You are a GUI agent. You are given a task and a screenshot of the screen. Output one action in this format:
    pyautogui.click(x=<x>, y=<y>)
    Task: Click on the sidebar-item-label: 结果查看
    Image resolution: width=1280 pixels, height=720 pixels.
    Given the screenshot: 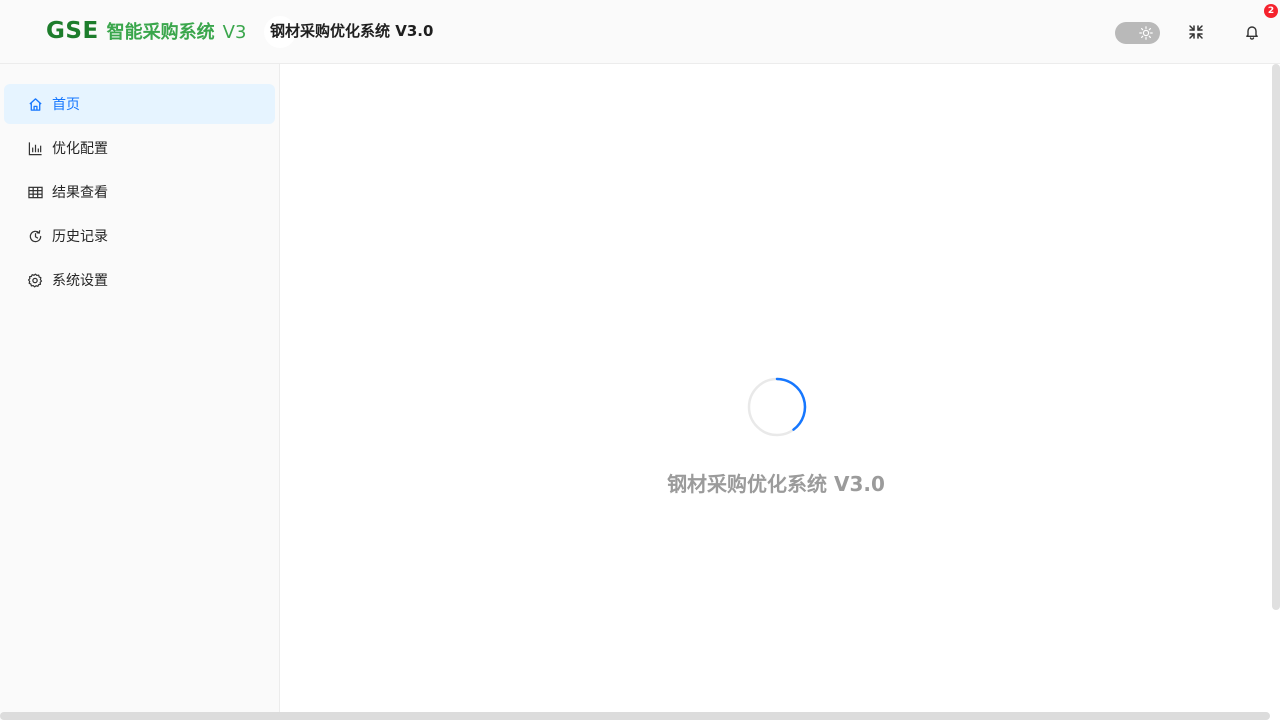 What is the action you would take?
    pyautogui.click(x=80, y=193)
    